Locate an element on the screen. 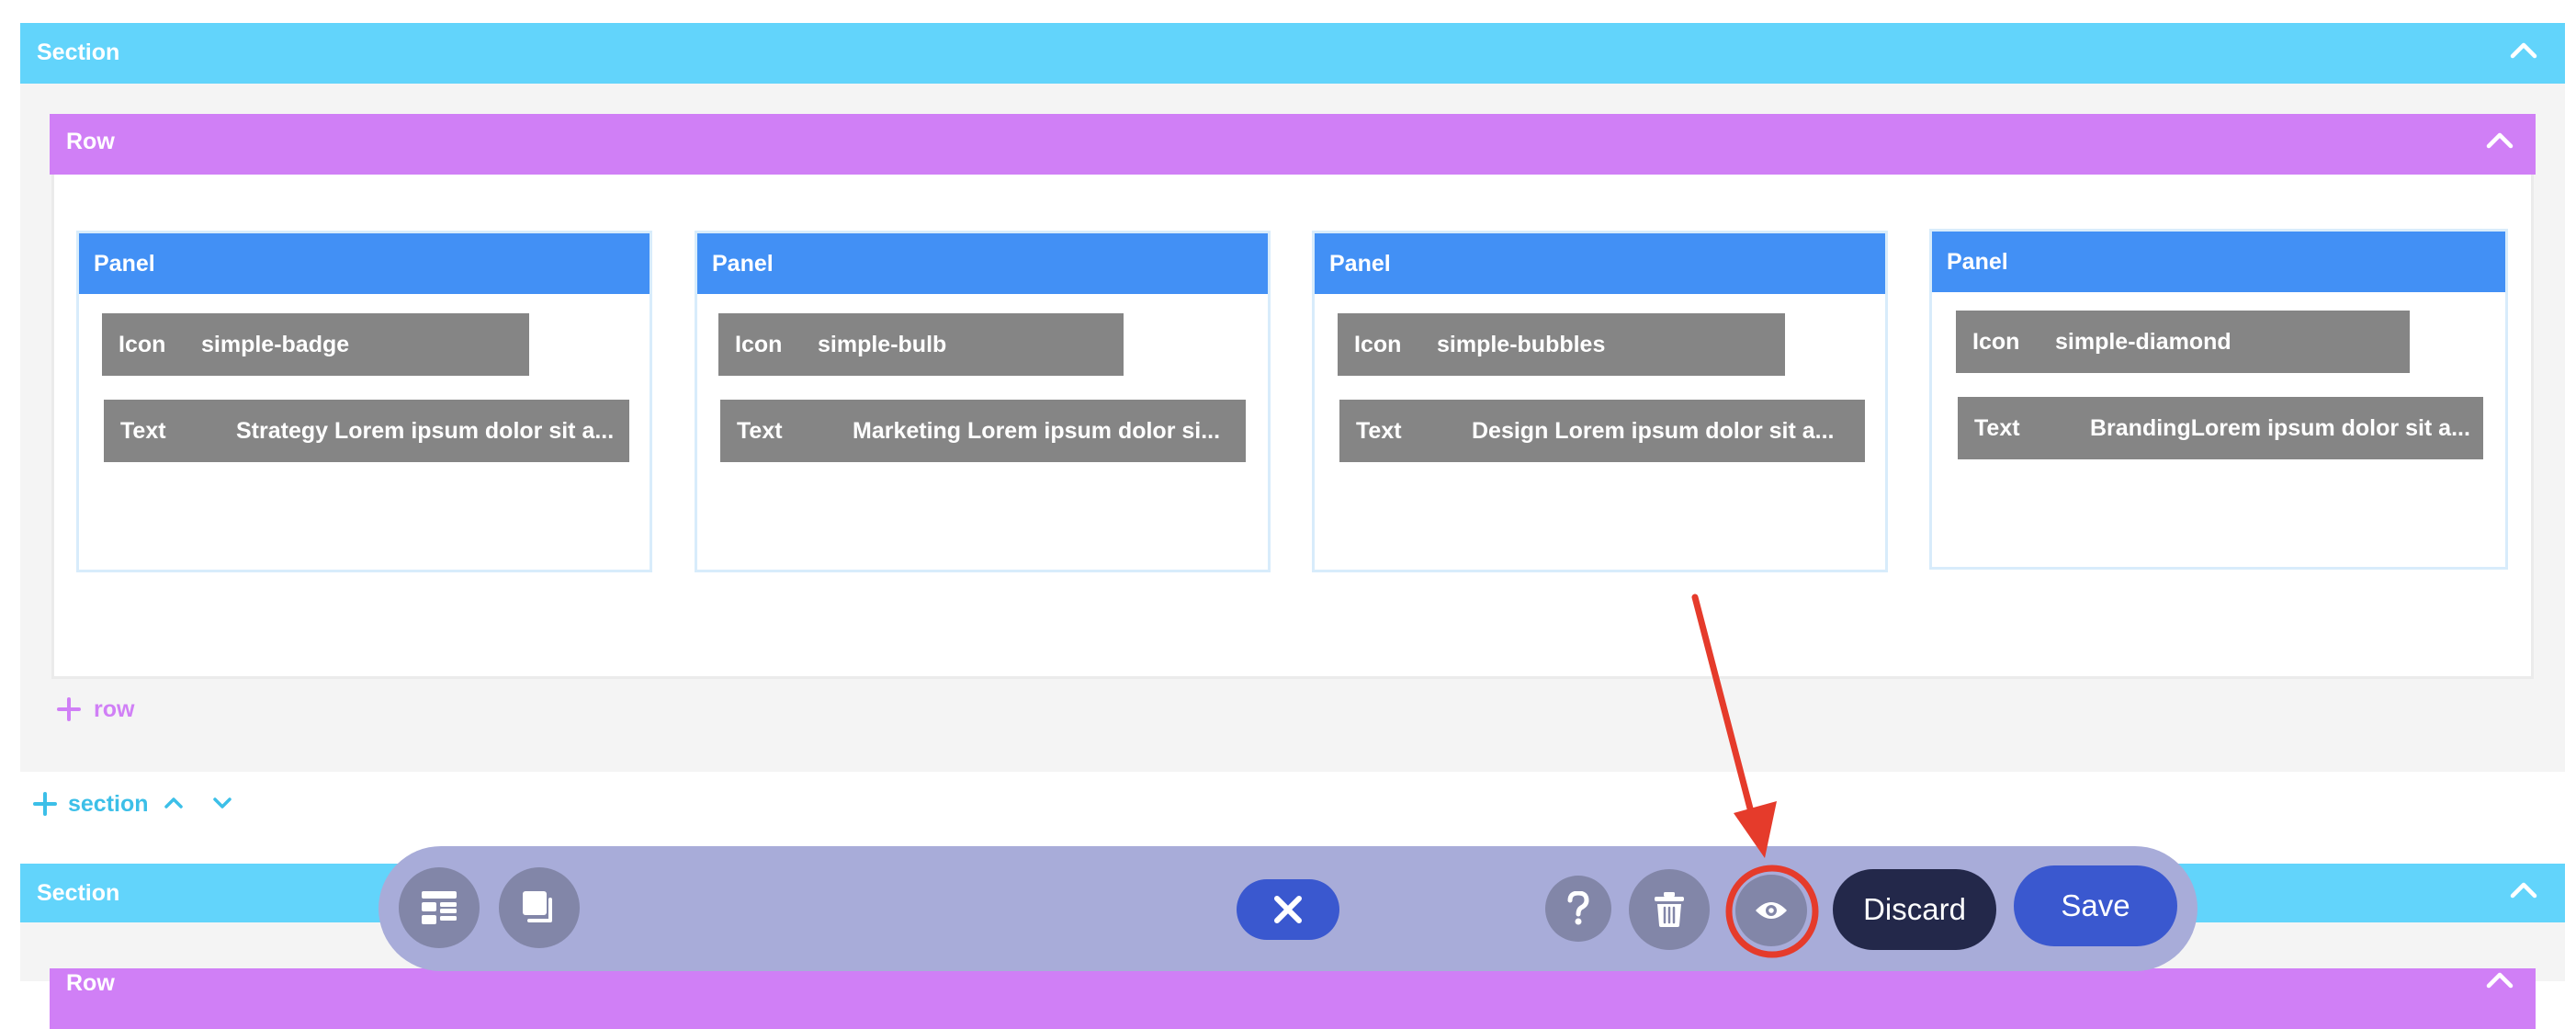 This screenshot has height=1029, width=2576. close-button is located at coordinates (1288, 910).